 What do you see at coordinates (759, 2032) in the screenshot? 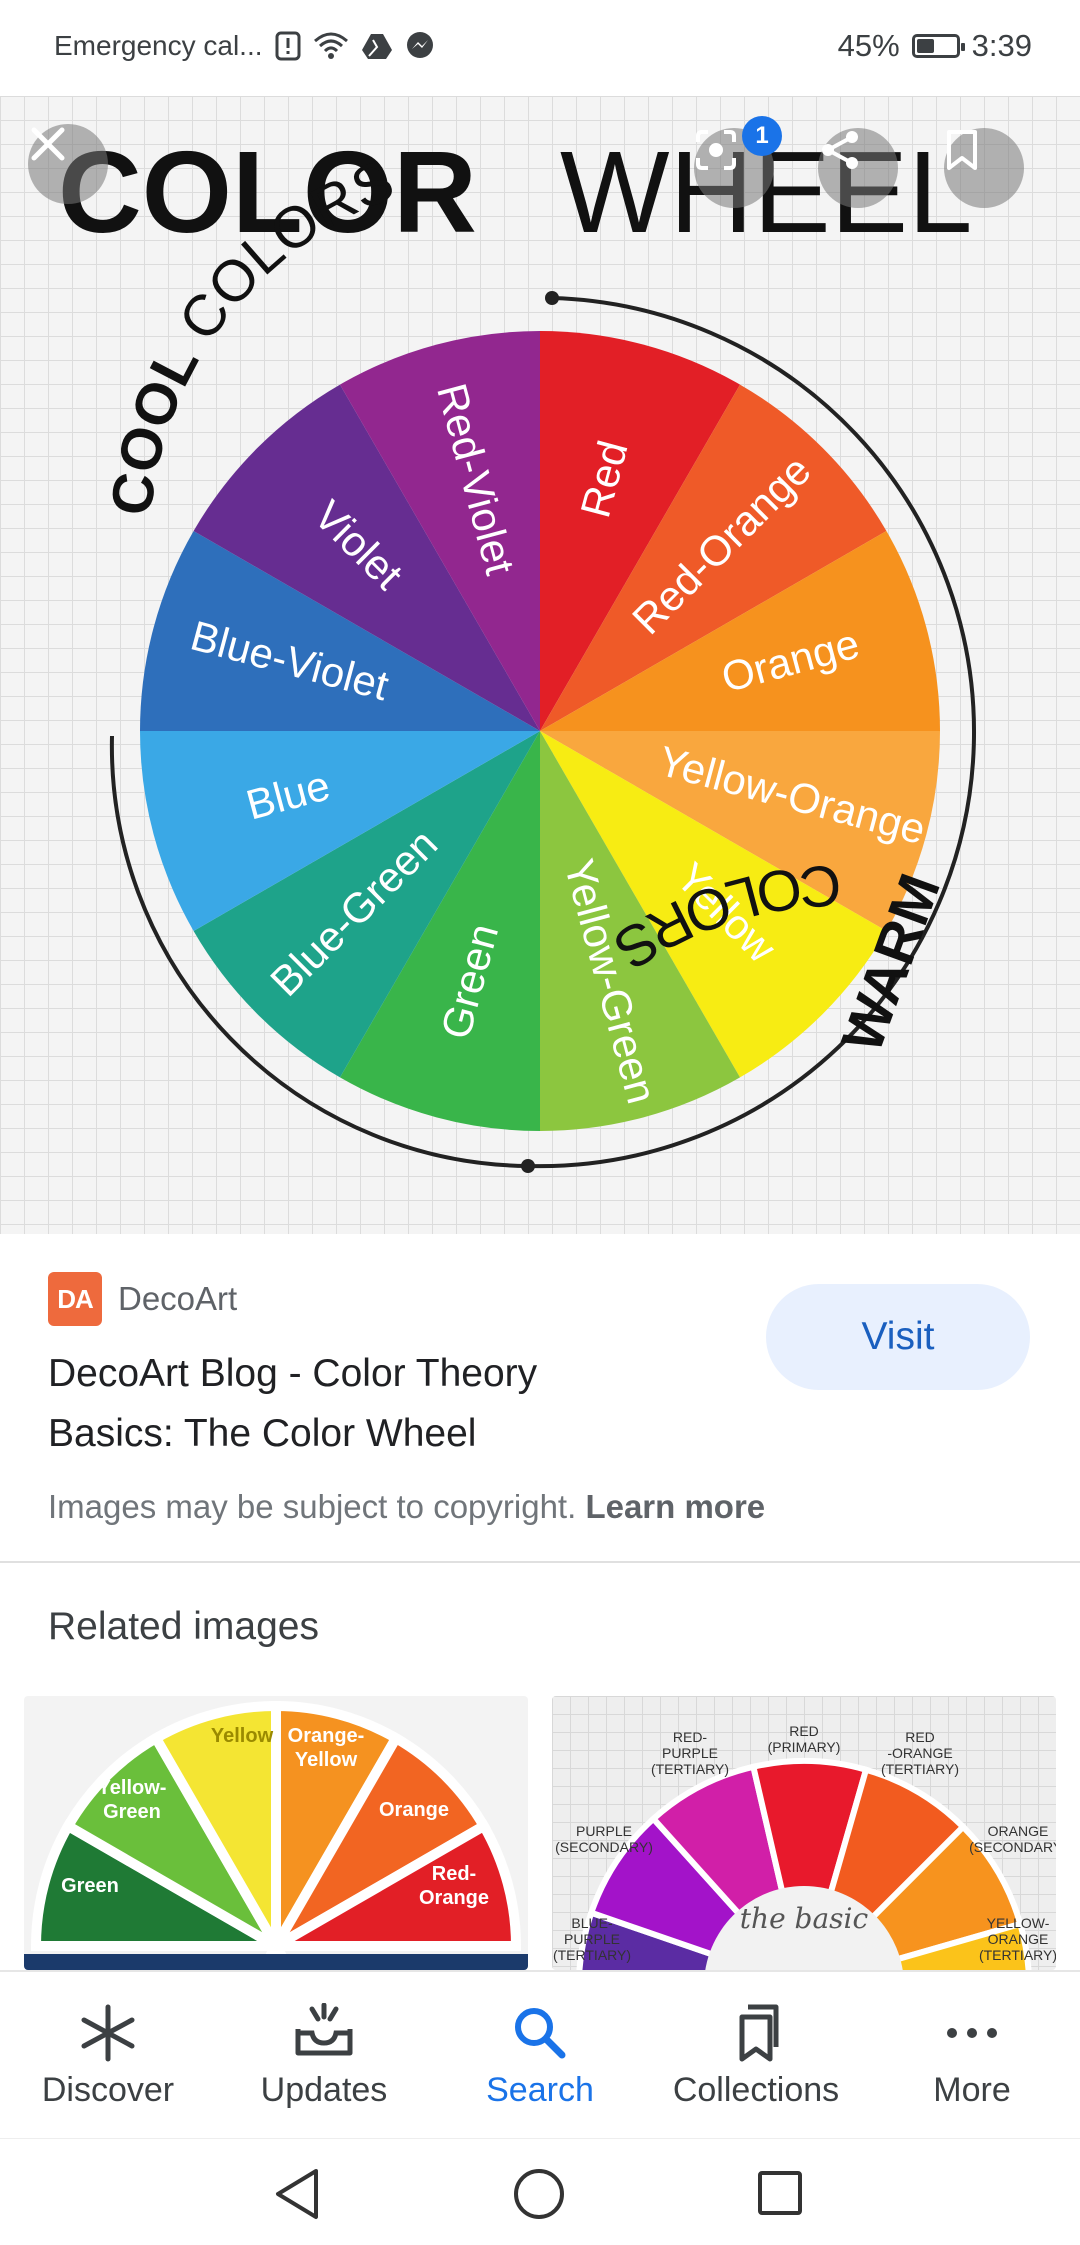
I see `collections-icon` at bounding box center [759, 2032].